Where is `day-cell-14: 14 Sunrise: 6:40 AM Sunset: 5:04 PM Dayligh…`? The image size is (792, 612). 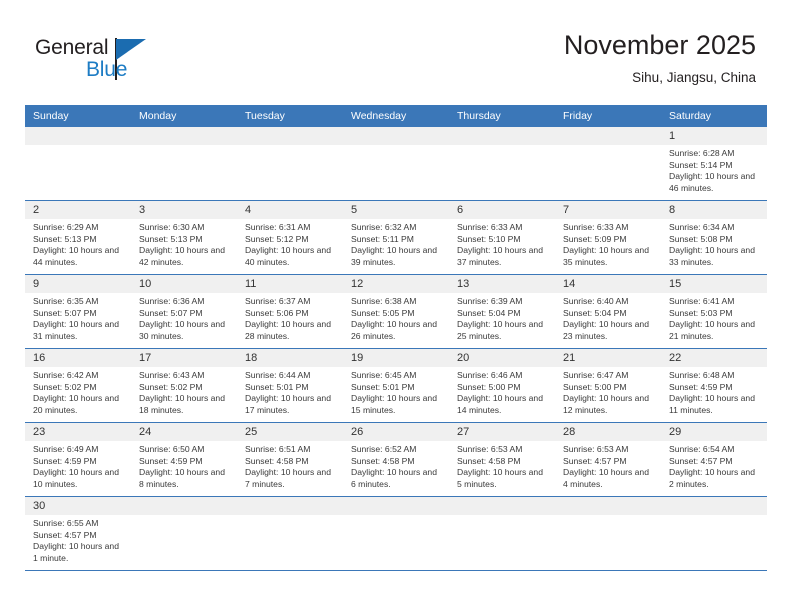
day-cell-14: 14 Sunrise: 6:40 AM Sunset: 5:04 PM Dayligh… is located at coordinates (608, 311).